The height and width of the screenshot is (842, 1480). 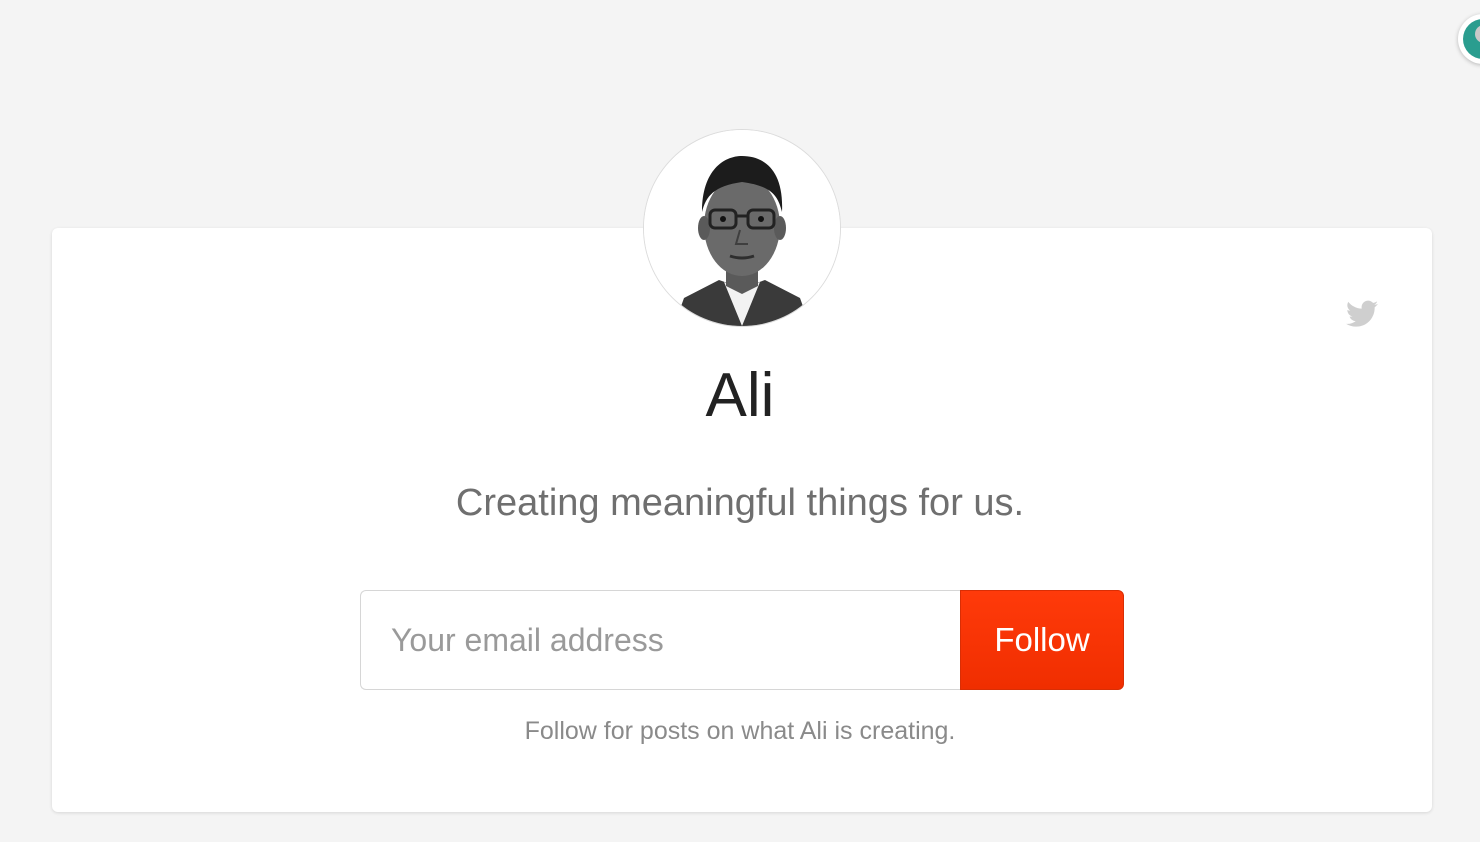 I want to click on account-avatar, so click(x=1469, y=39).